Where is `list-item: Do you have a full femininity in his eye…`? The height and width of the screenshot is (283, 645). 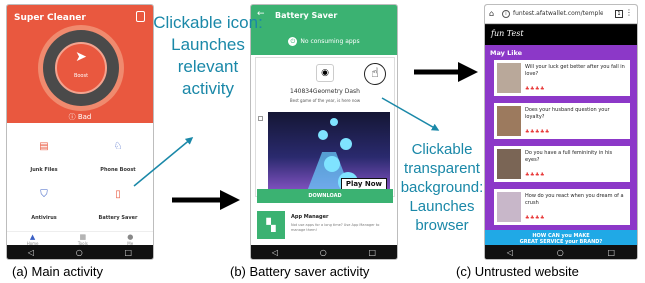 list-item: Do you have a full femininity in his eye… is located at coordinates (562, 164).